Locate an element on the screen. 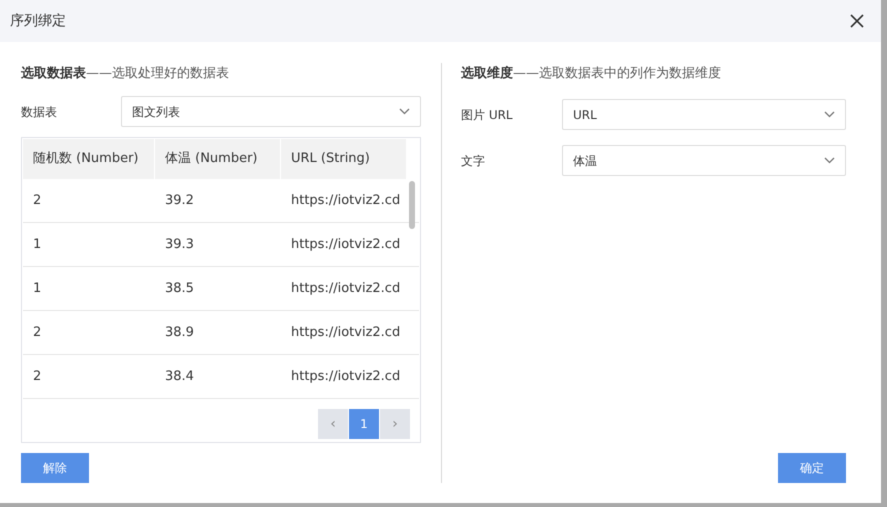  column-header: 随机数 (Number) is located at coordinates (89, 159).